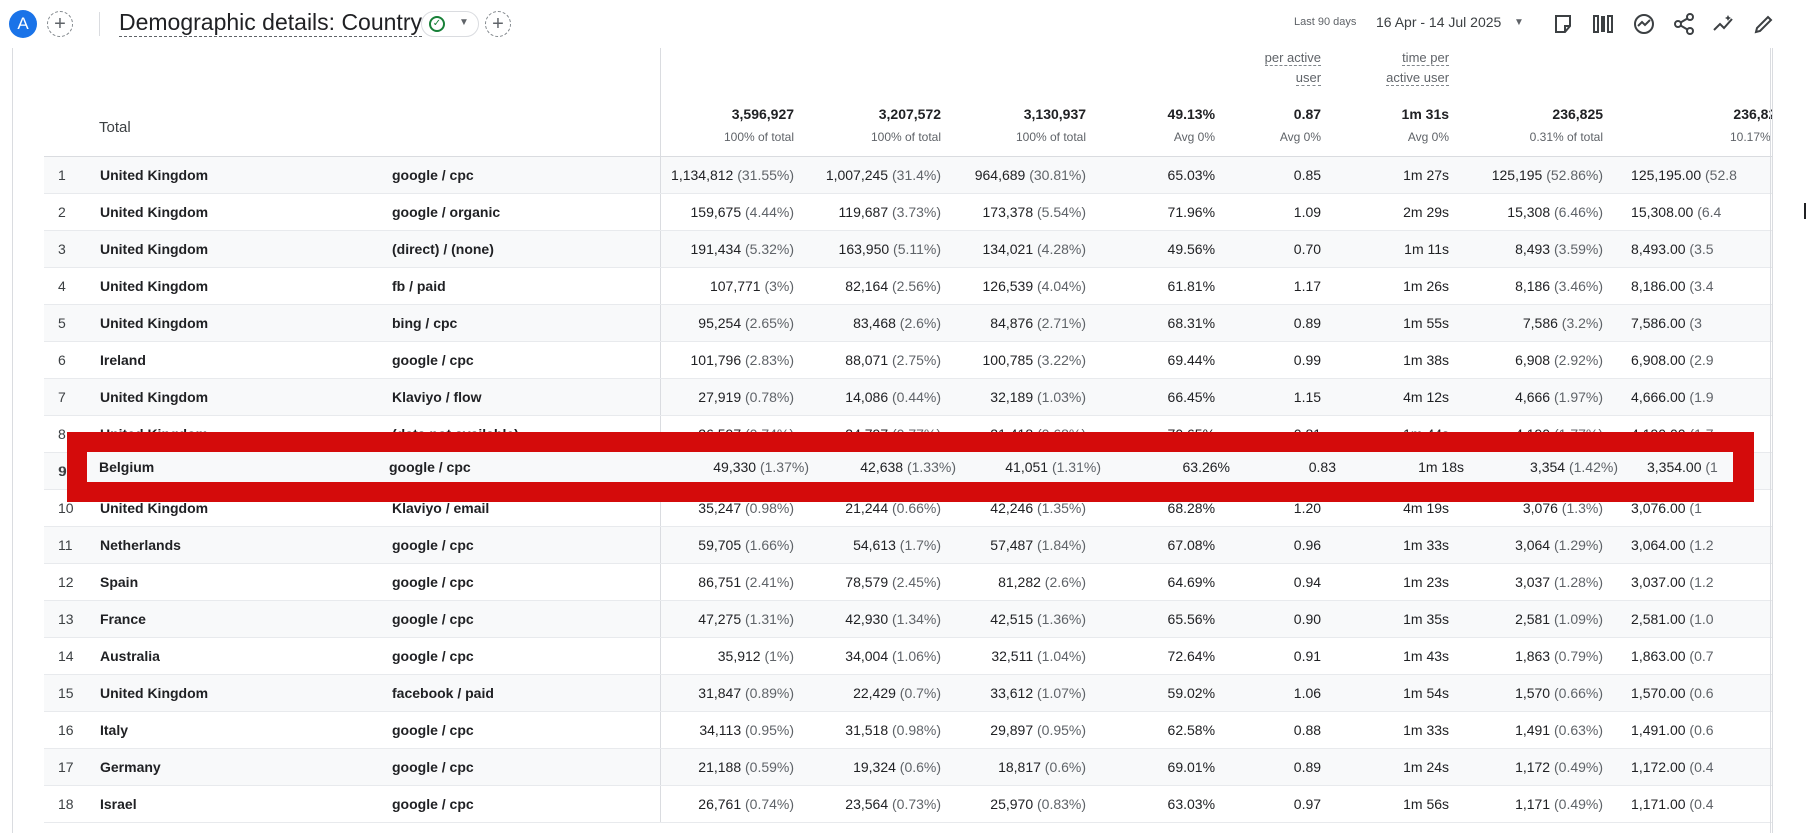 This screenshot has height=833, width=1807. I want to click on metric-value: 86,751, so click(720, 582).